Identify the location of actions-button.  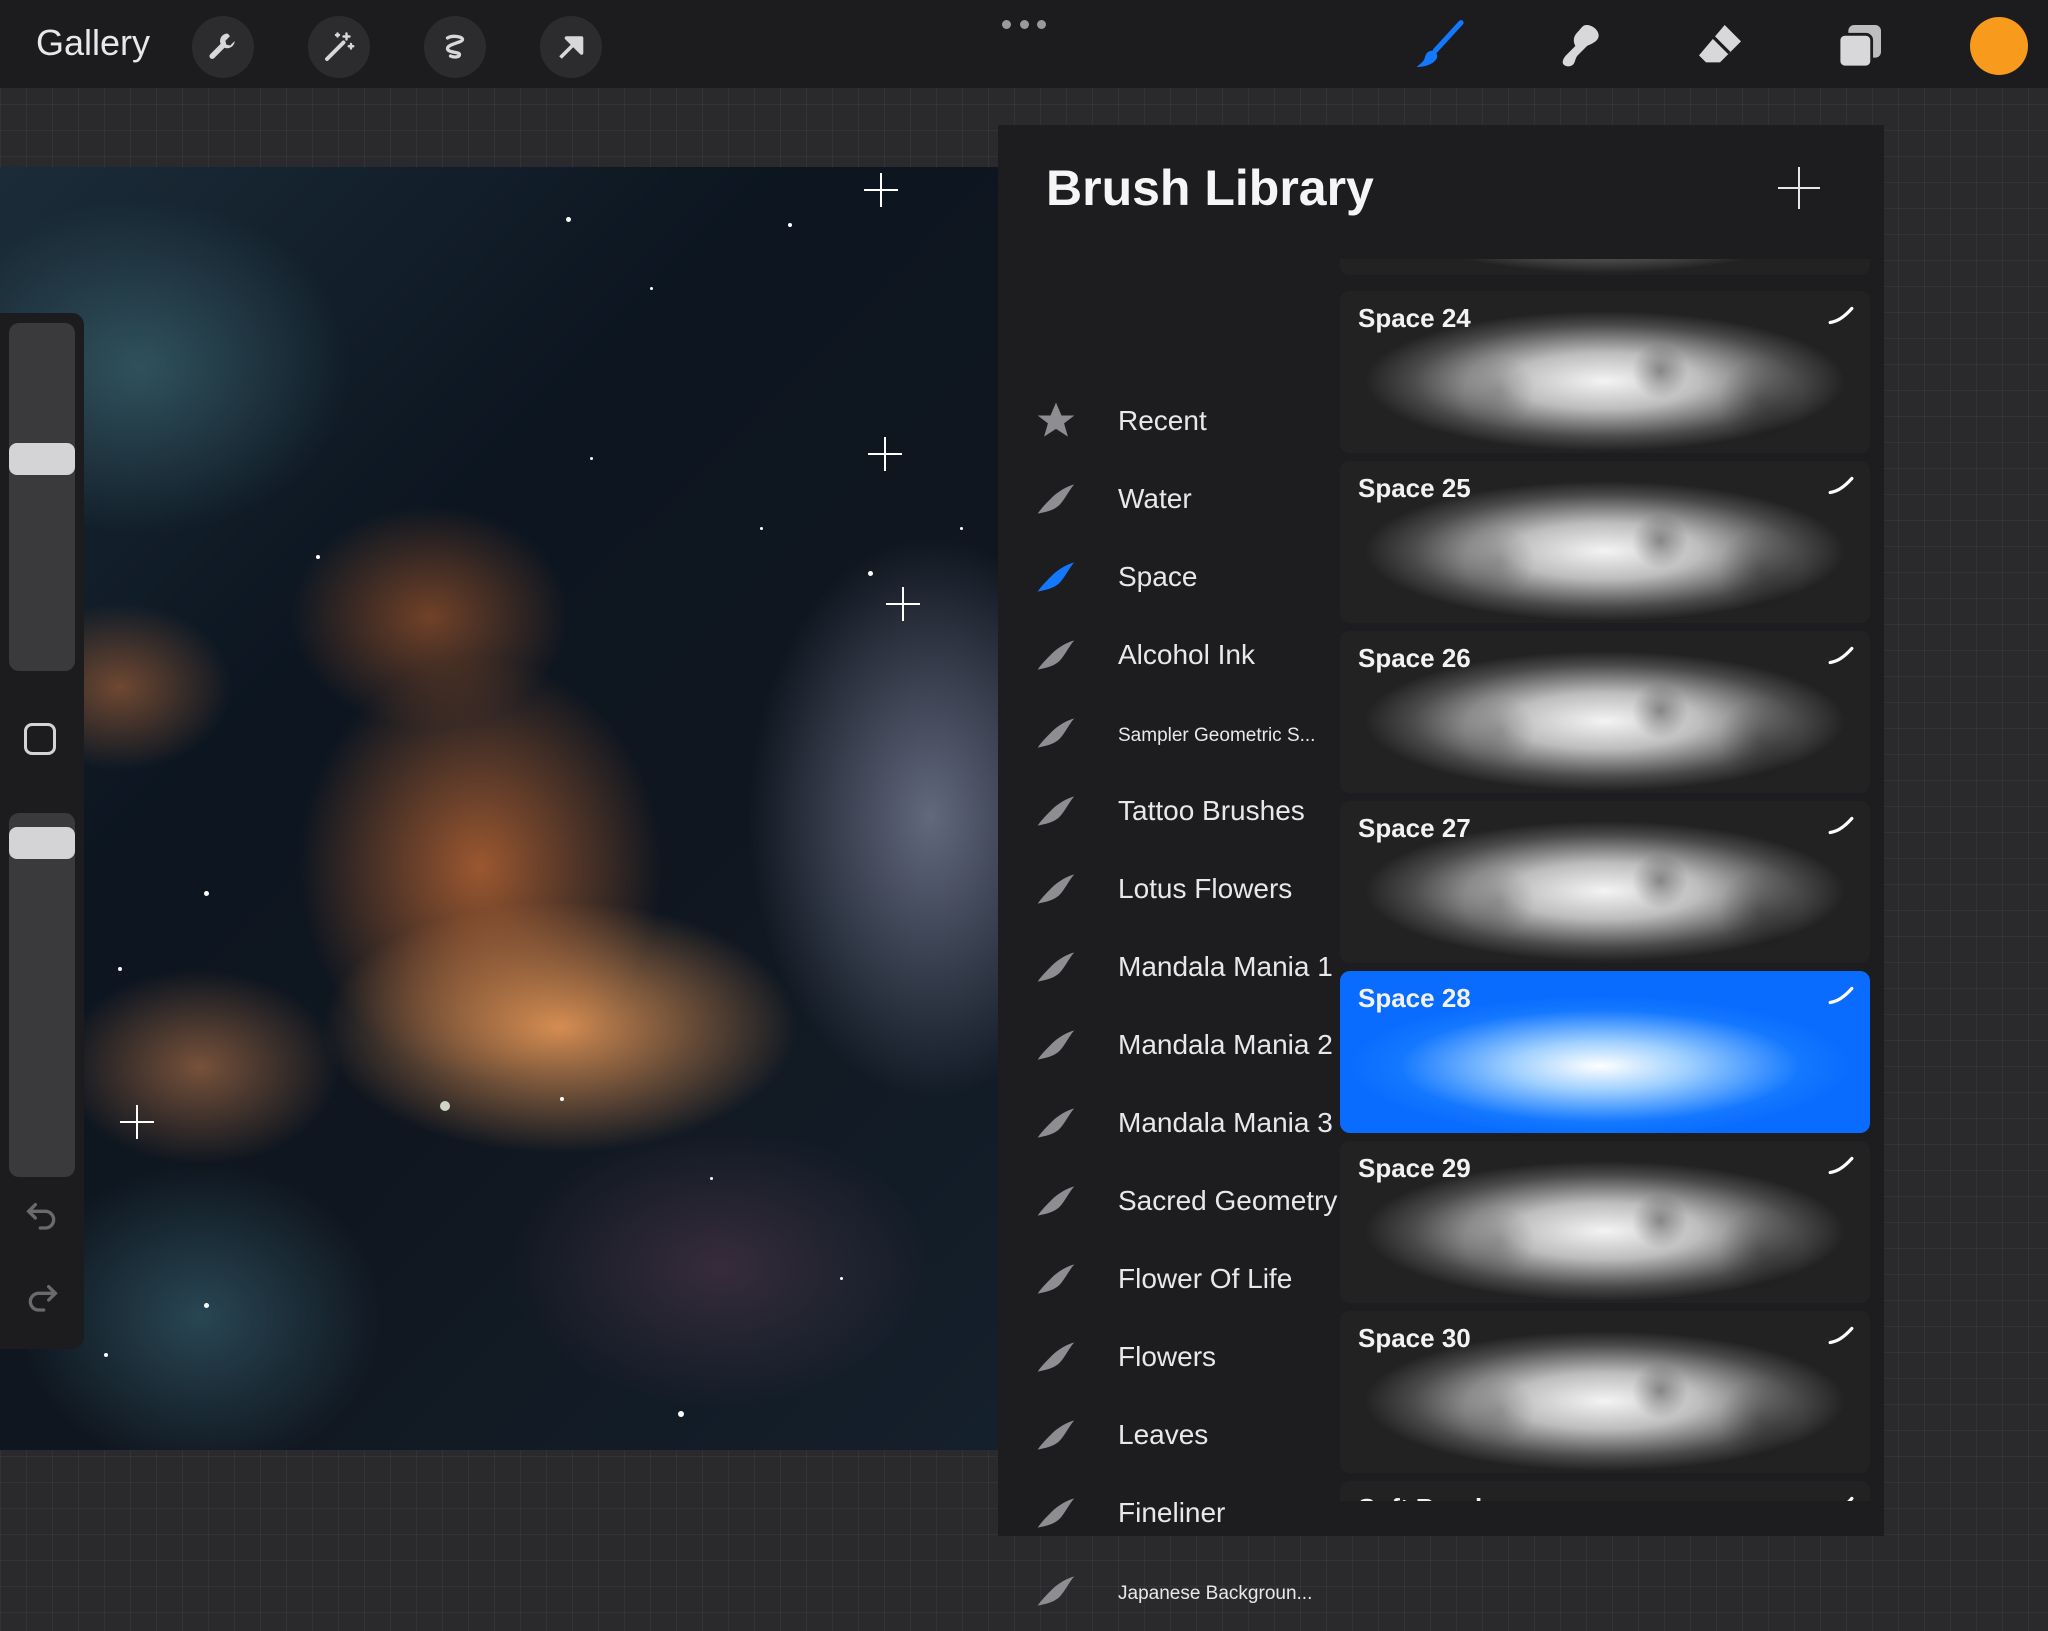
(223, 47).